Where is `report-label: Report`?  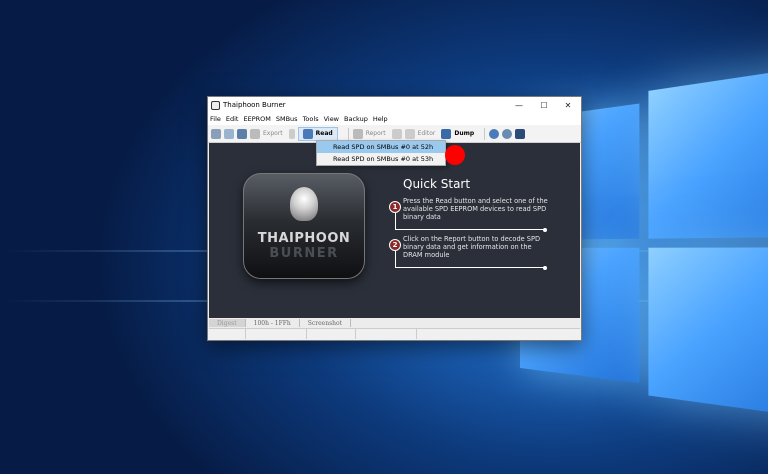 report-label: Report is located at coordinates (375, 133).